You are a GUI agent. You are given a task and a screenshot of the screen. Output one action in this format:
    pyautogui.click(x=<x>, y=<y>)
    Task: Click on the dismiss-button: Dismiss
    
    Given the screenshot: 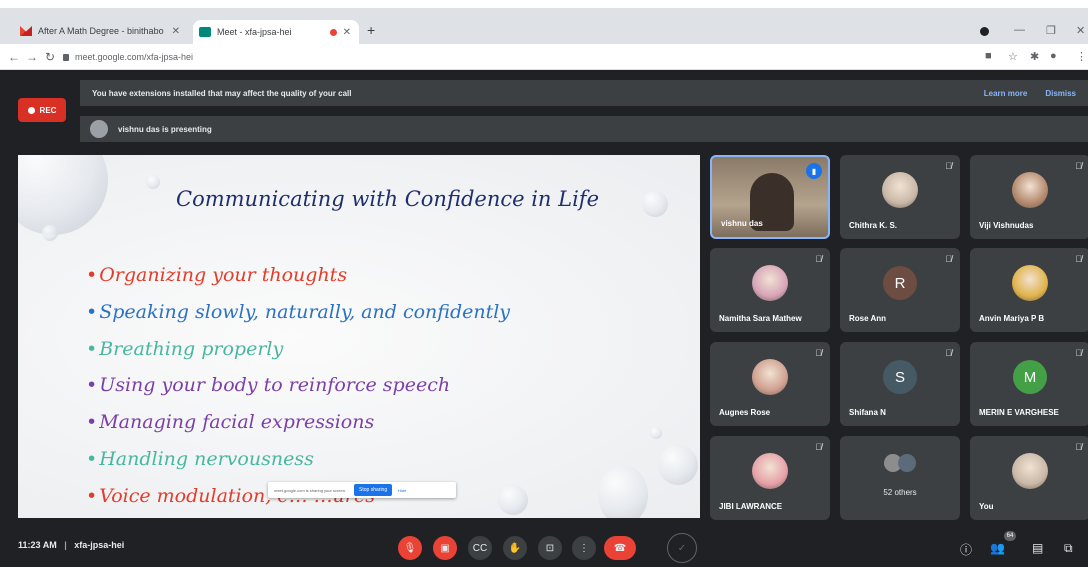 What is the action you would take?
    pyautogui.click(x=1060, y=93)
    